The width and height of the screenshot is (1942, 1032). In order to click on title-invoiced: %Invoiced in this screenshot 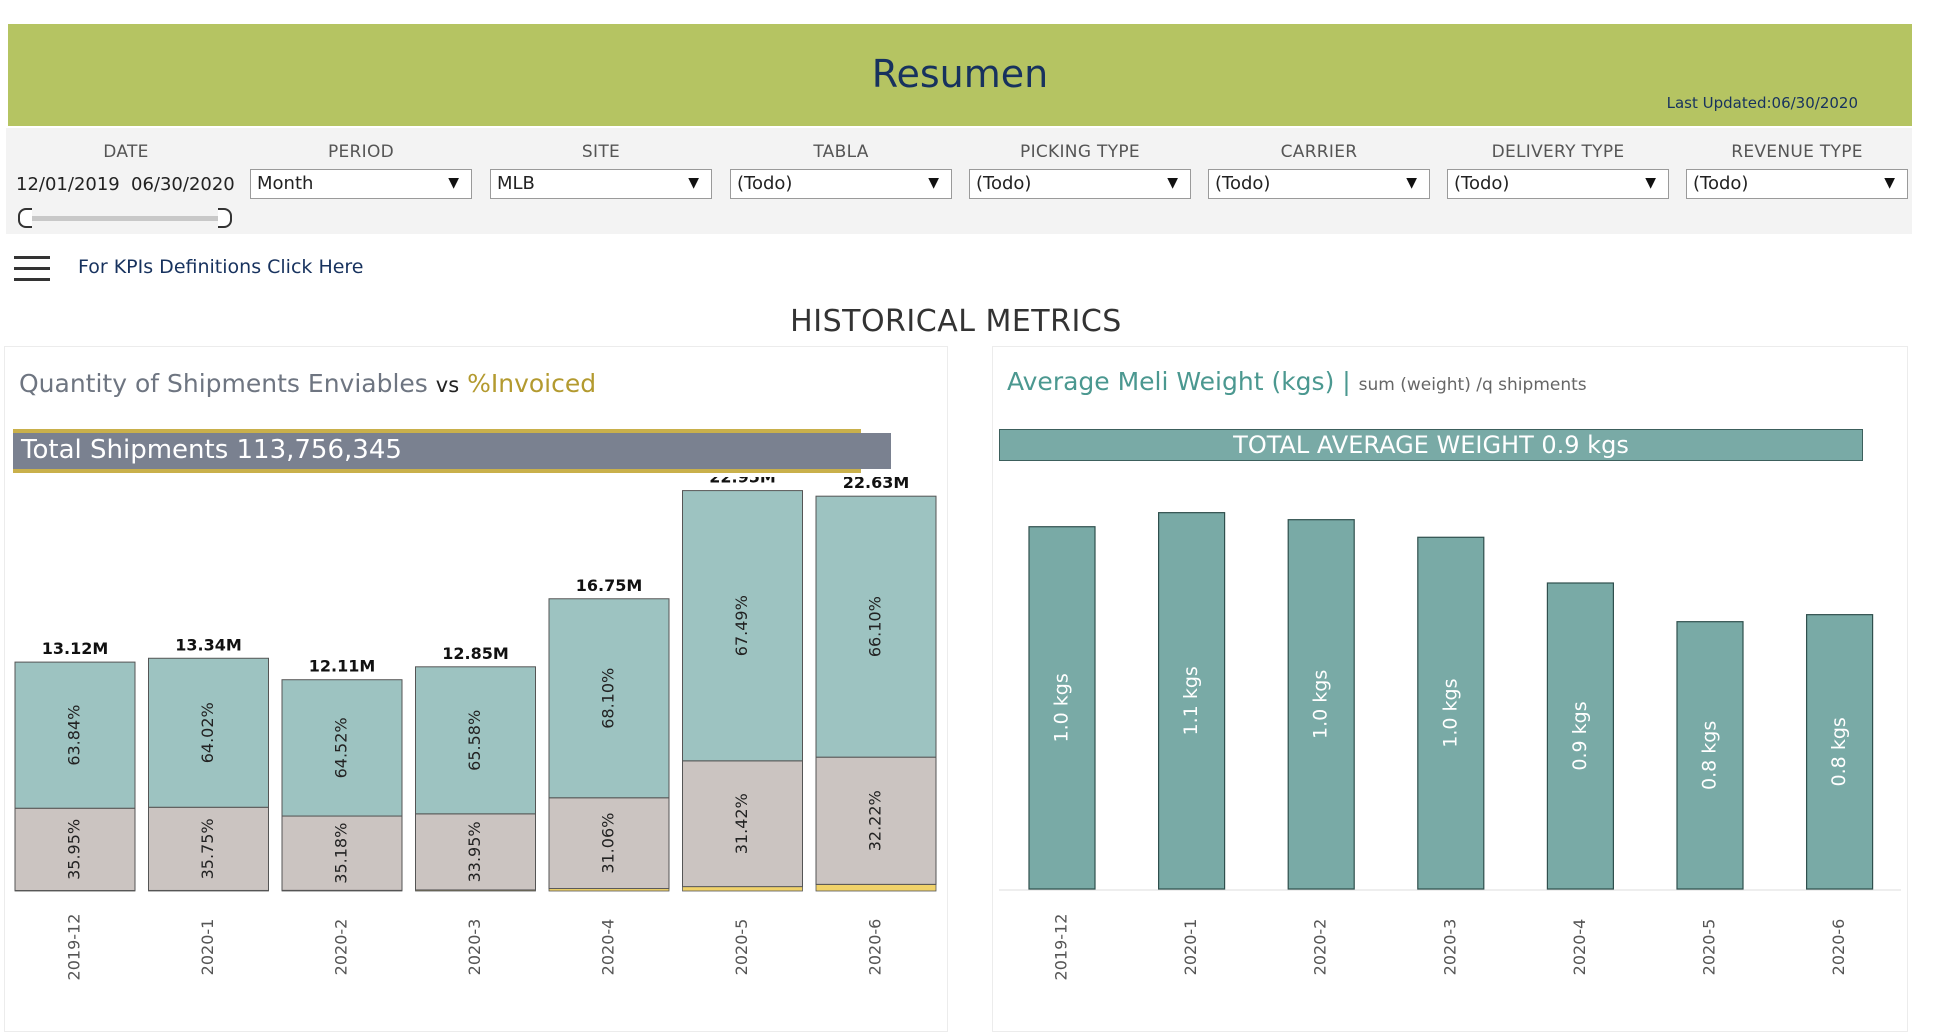, I will do `click(532, 383)`.